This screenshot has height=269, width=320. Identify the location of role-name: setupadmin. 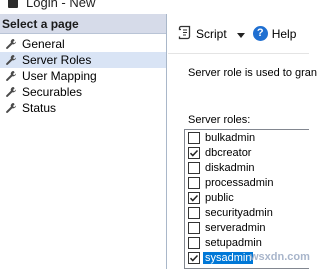
(233, 242).